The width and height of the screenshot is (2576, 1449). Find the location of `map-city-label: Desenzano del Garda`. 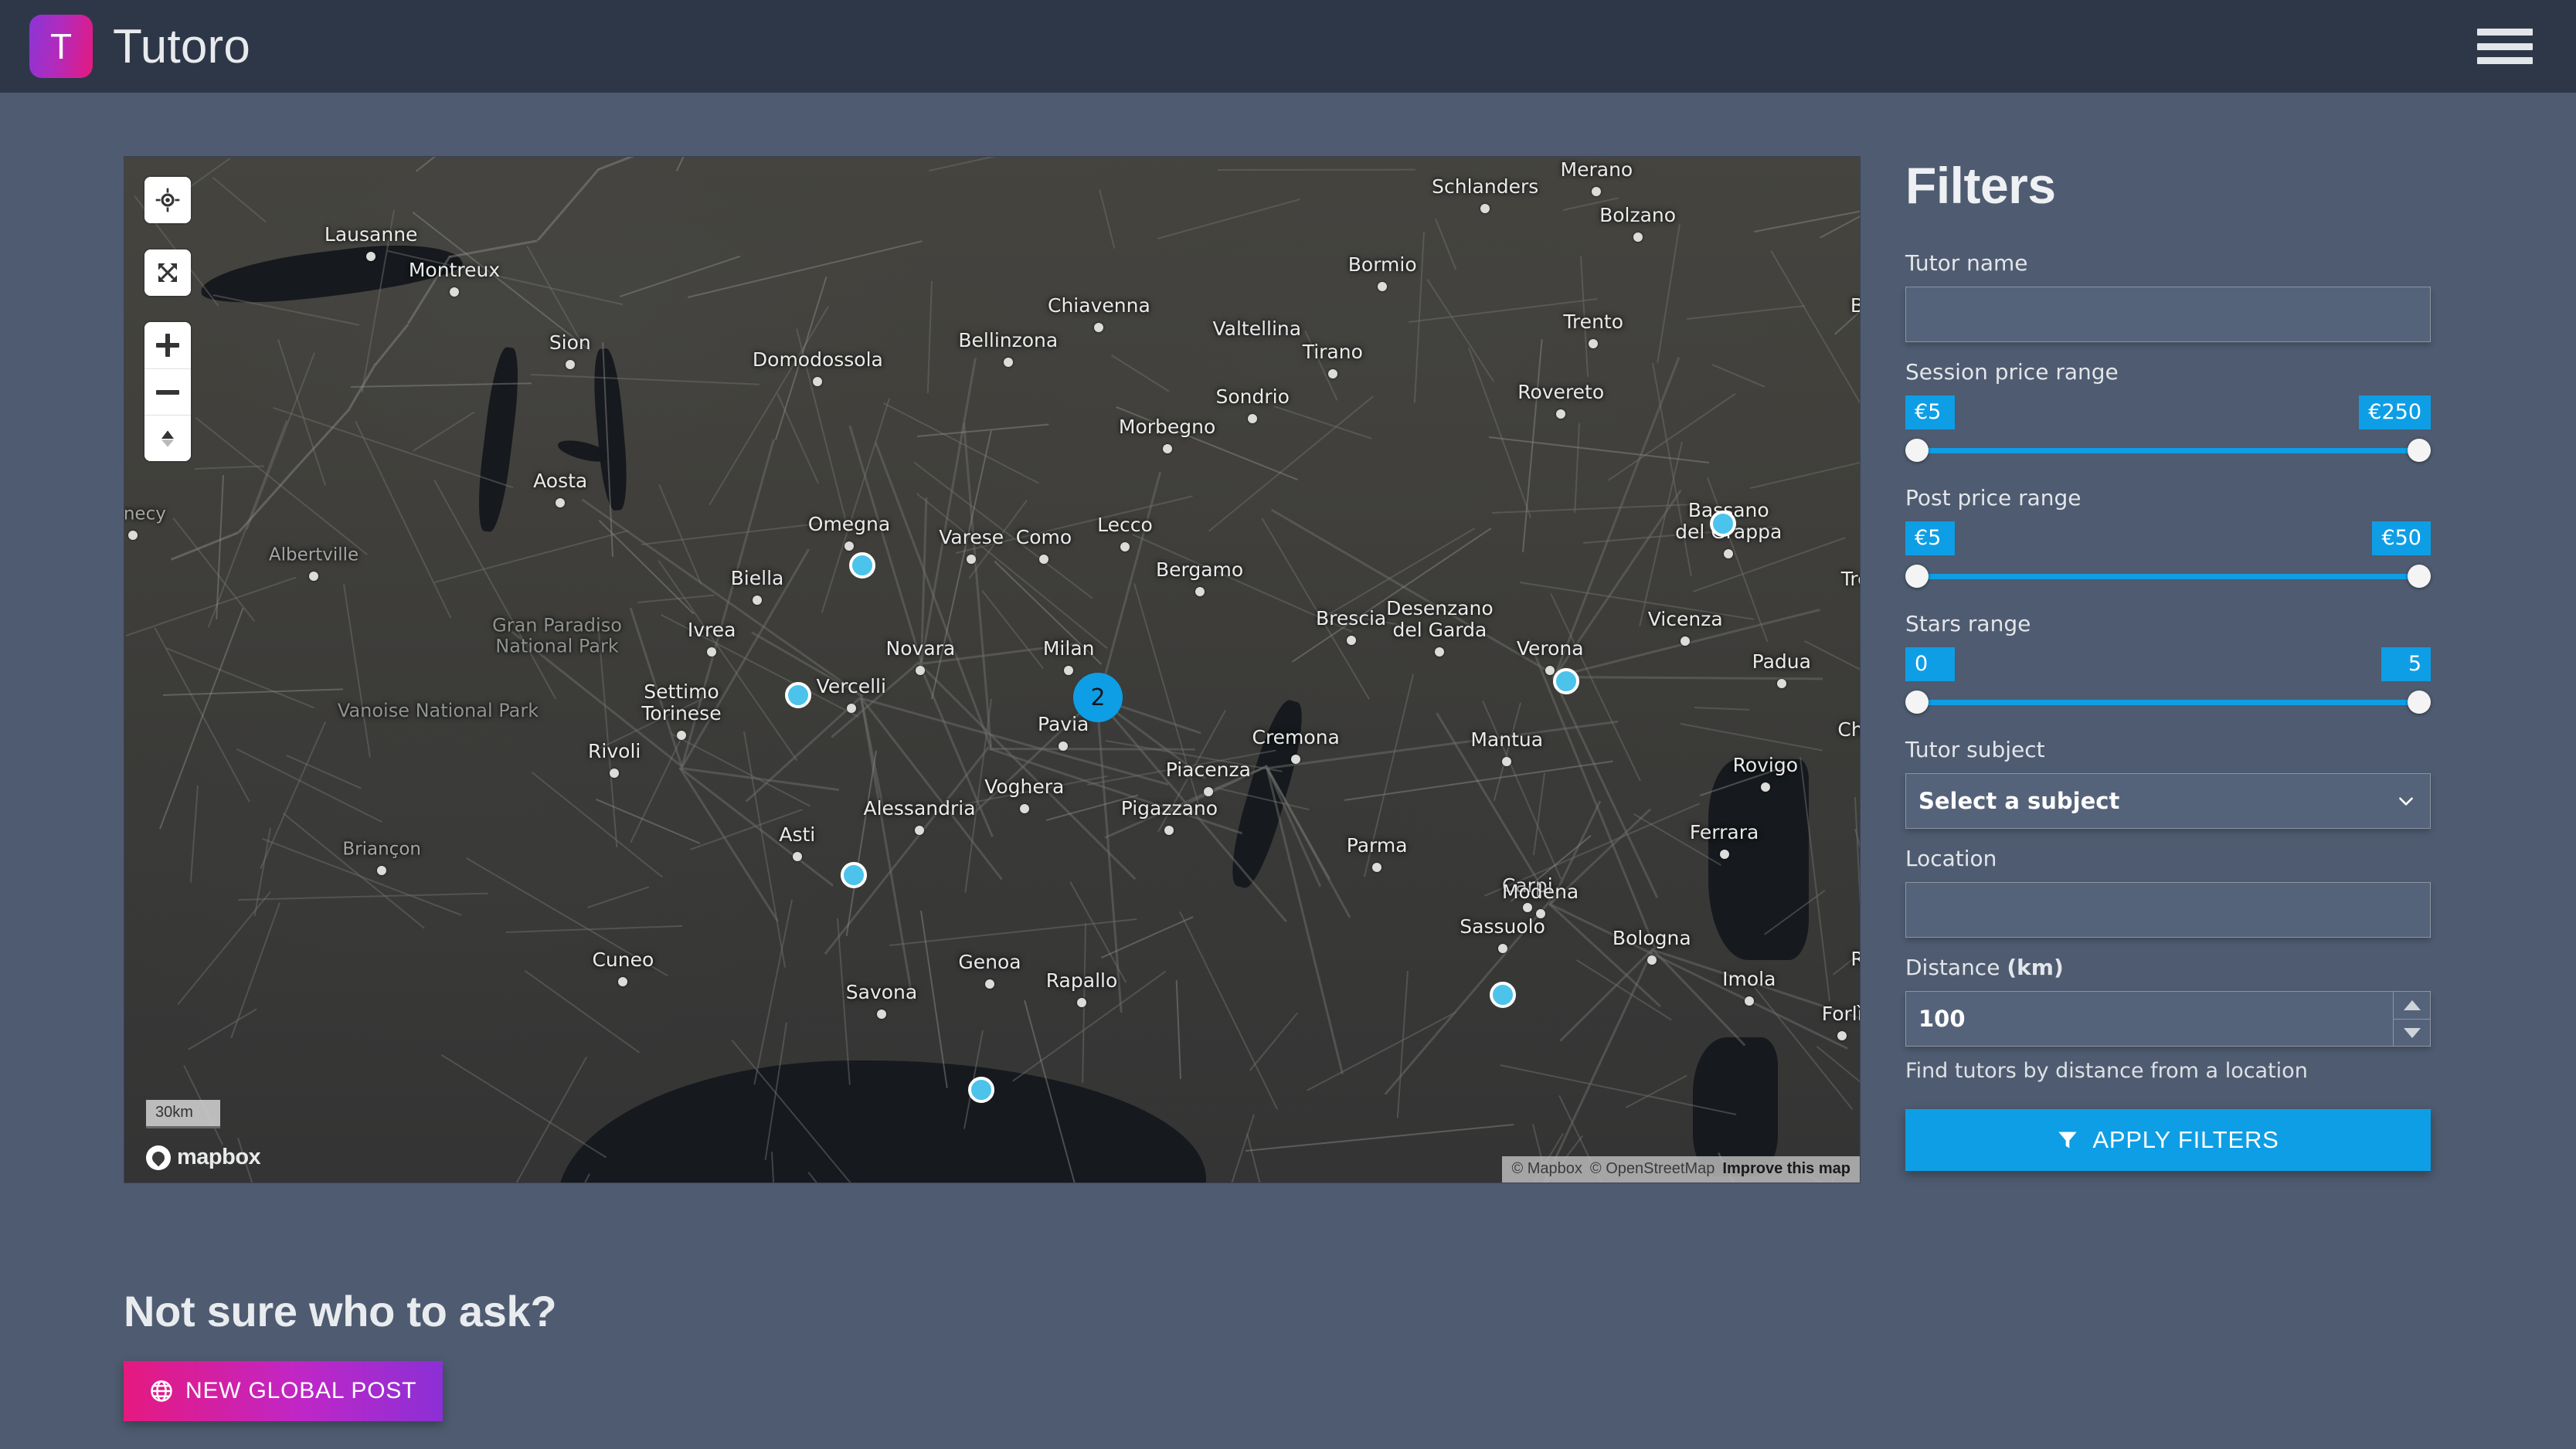

map-city-label: Desenzano del Garda is located at coordinates (1440, 619).